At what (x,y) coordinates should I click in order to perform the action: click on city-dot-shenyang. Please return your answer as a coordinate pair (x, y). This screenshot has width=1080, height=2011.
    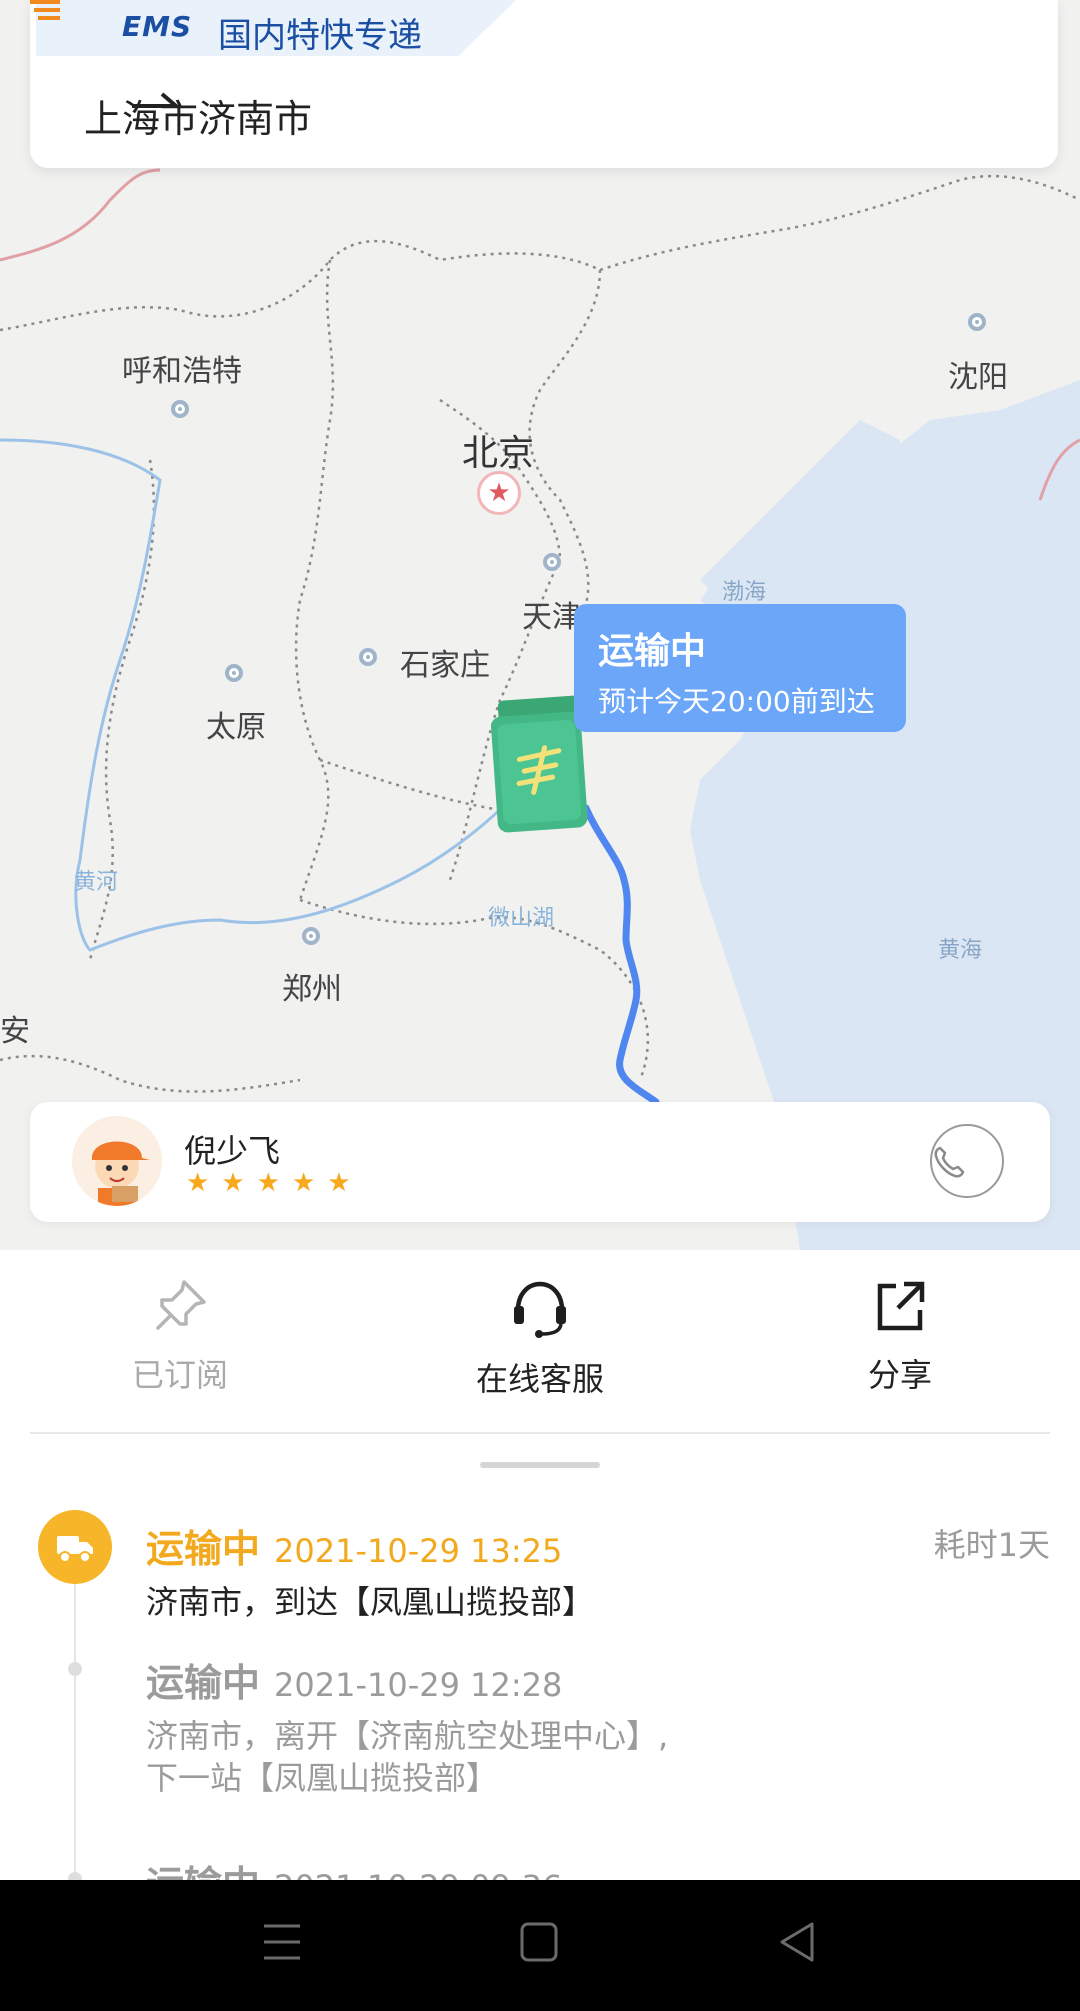
    Looking at the image, I should click on (977, 322).